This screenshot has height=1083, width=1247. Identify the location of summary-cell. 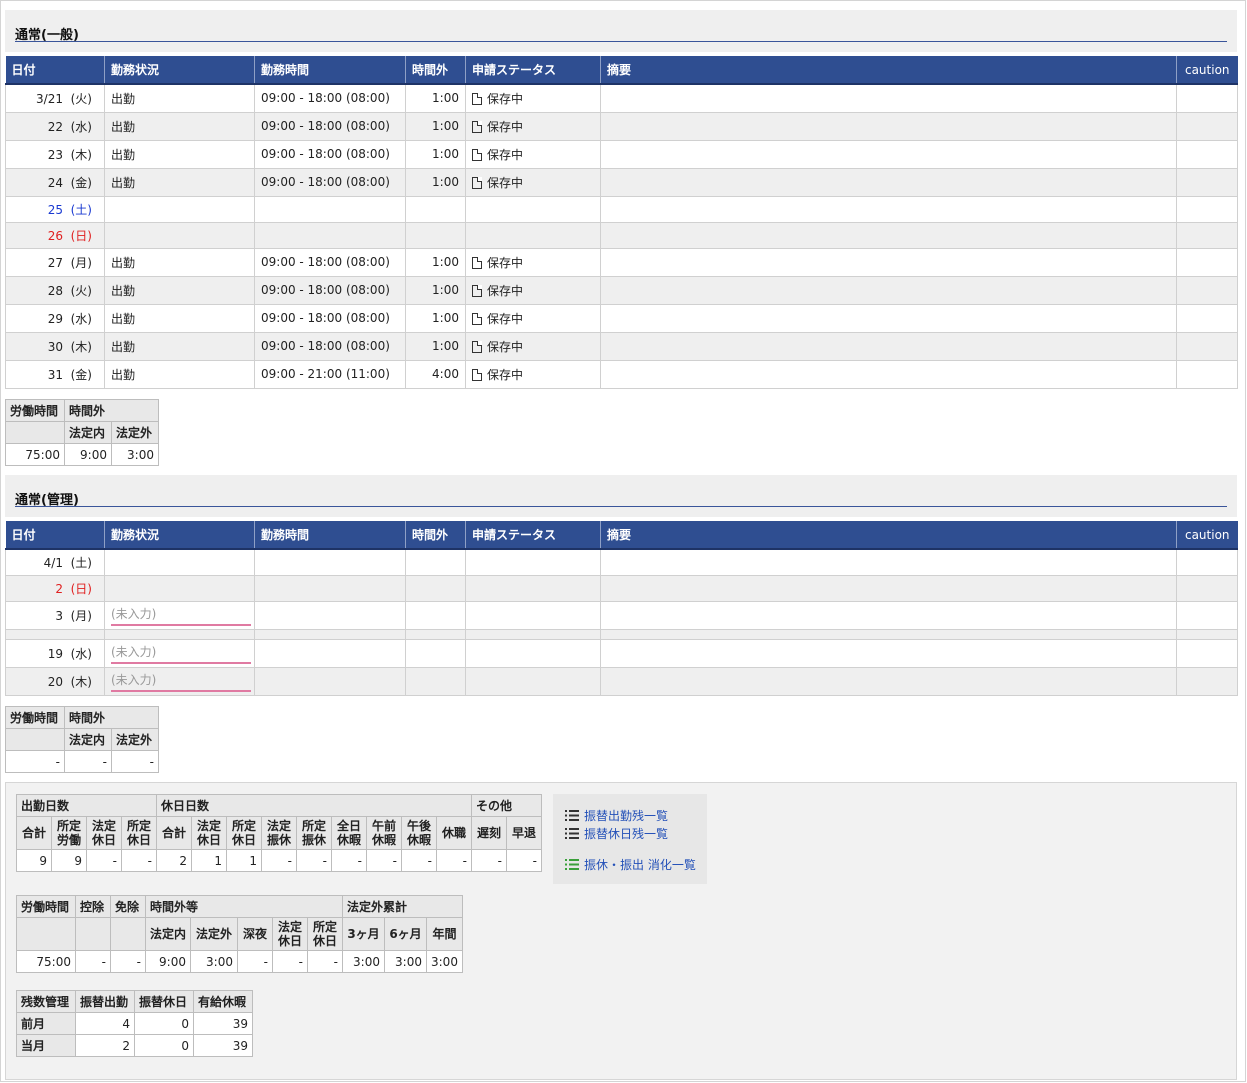
(888, 98).